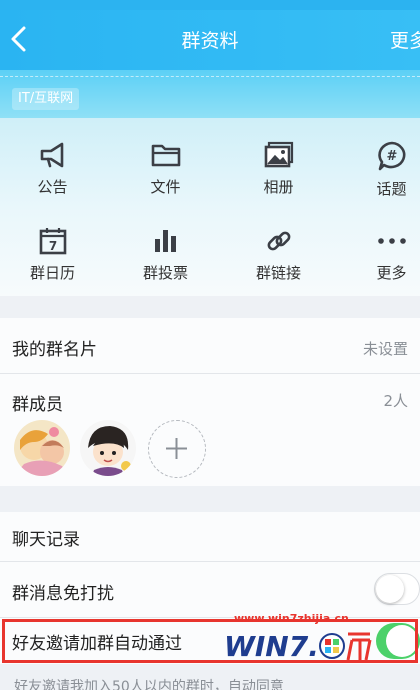 Image resolution: width=420 pixels, height=690 pixels. I want to click on folder-icon, so click(165, 155).